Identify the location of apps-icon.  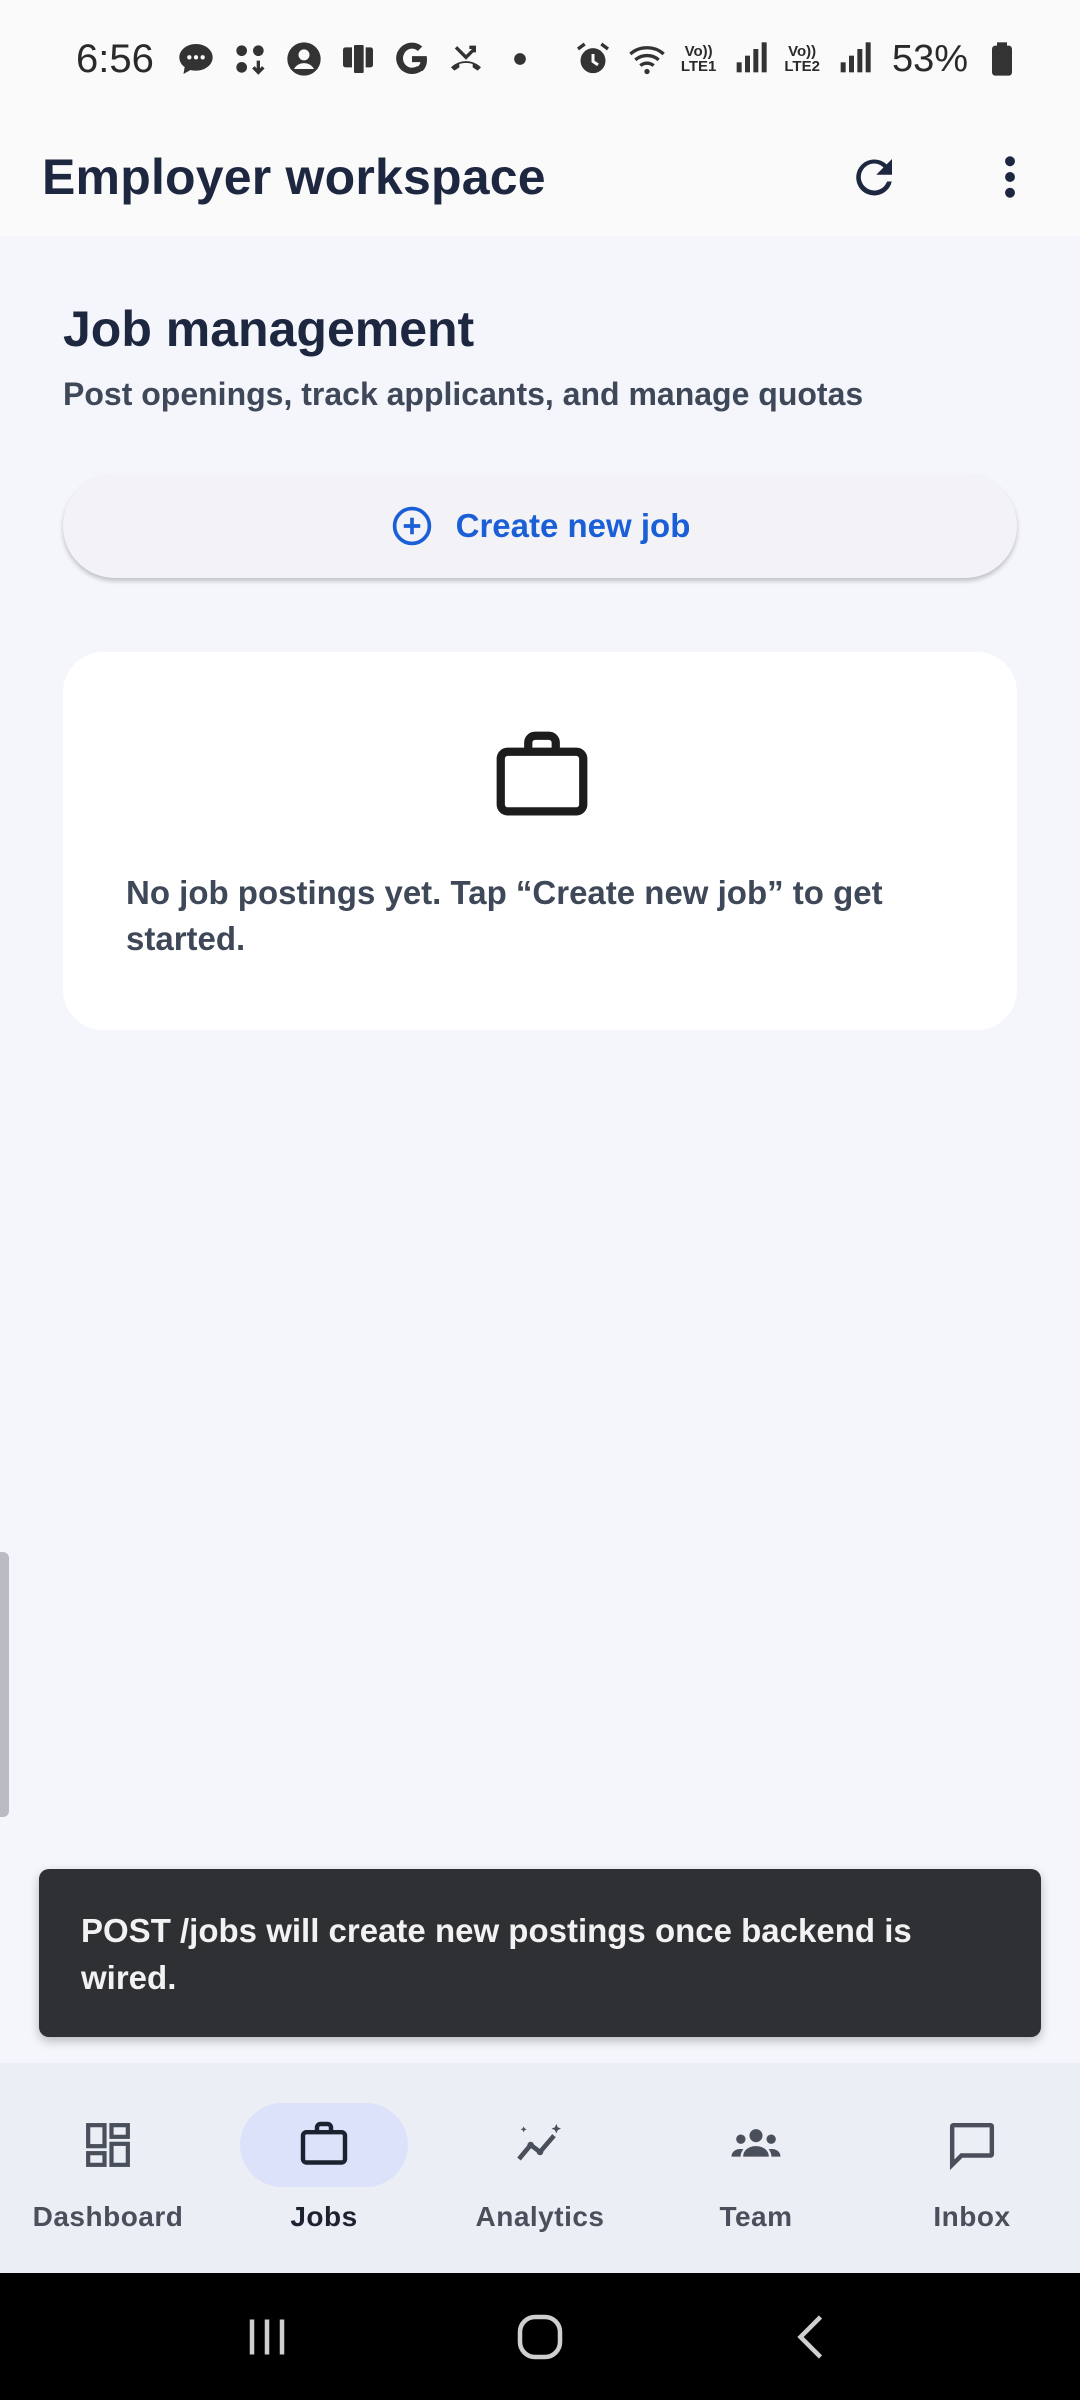
(250, 59).